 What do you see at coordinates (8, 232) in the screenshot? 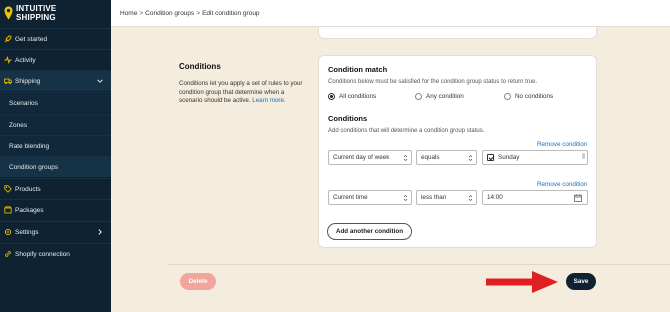
I see `gear-icon` at bounding box center [8, 232].